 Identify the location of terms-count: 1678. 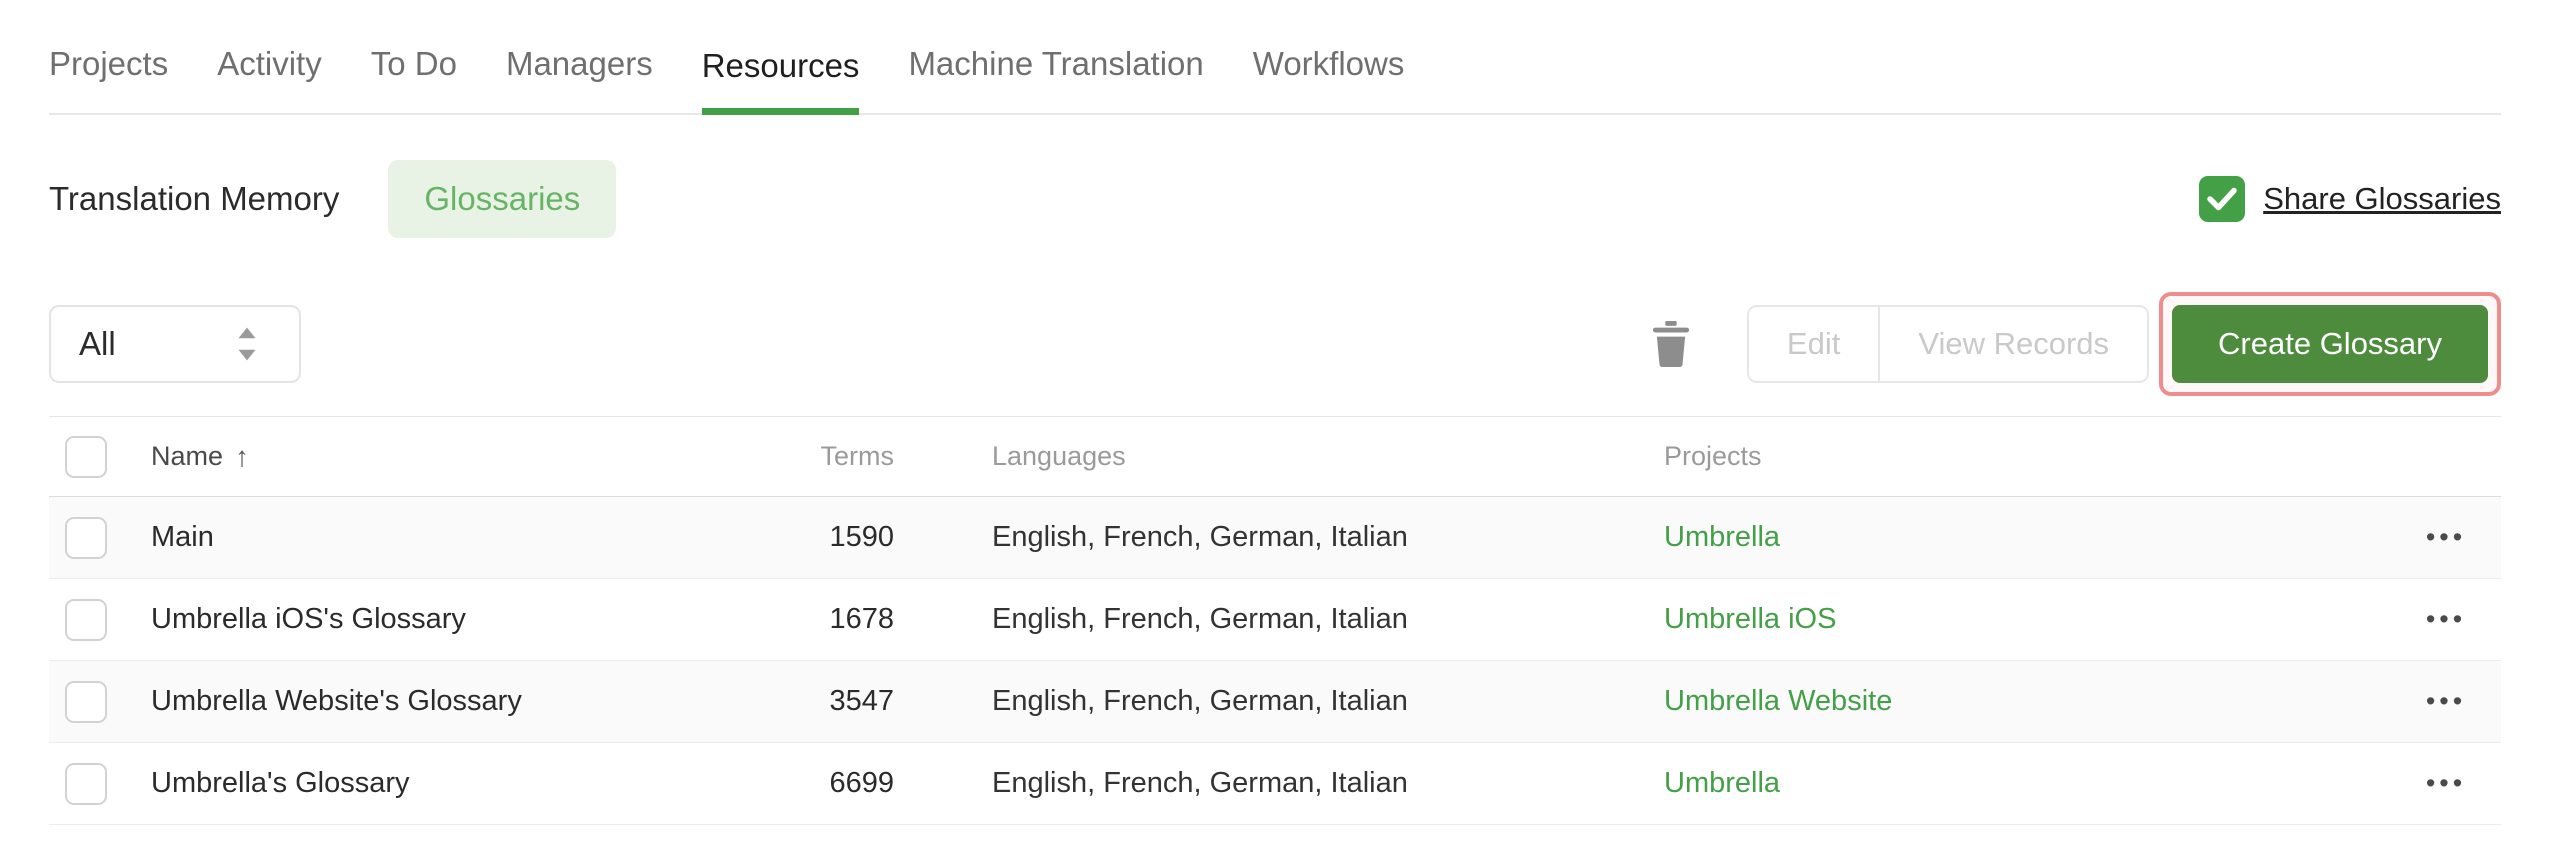
(861, 619).